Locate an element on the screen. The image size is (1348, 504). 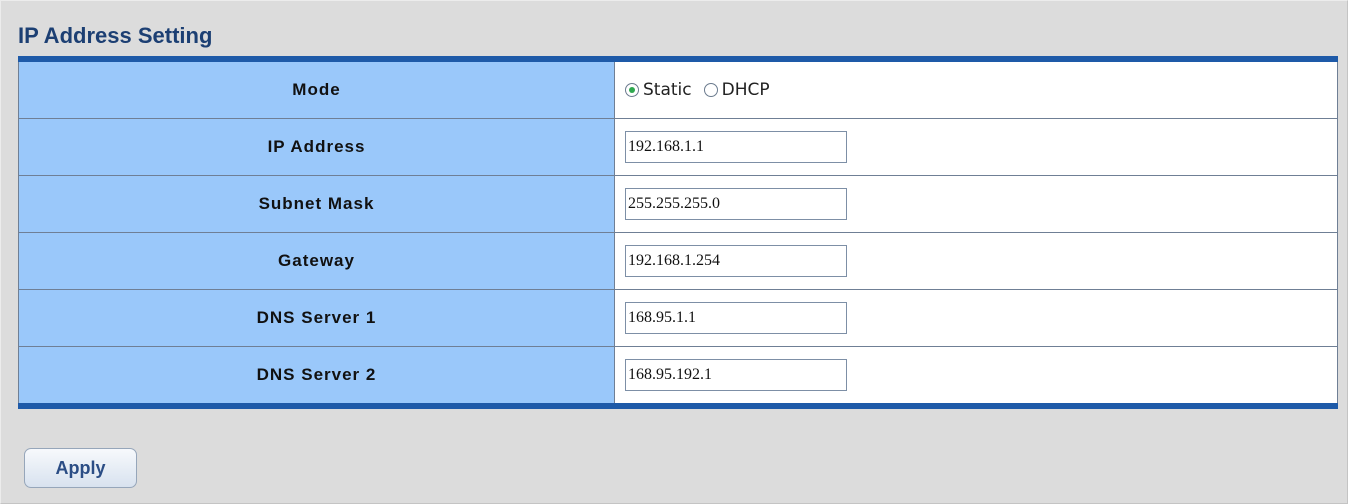
mode-value-cell: Static DHCP is located at coordinates (976, 90).